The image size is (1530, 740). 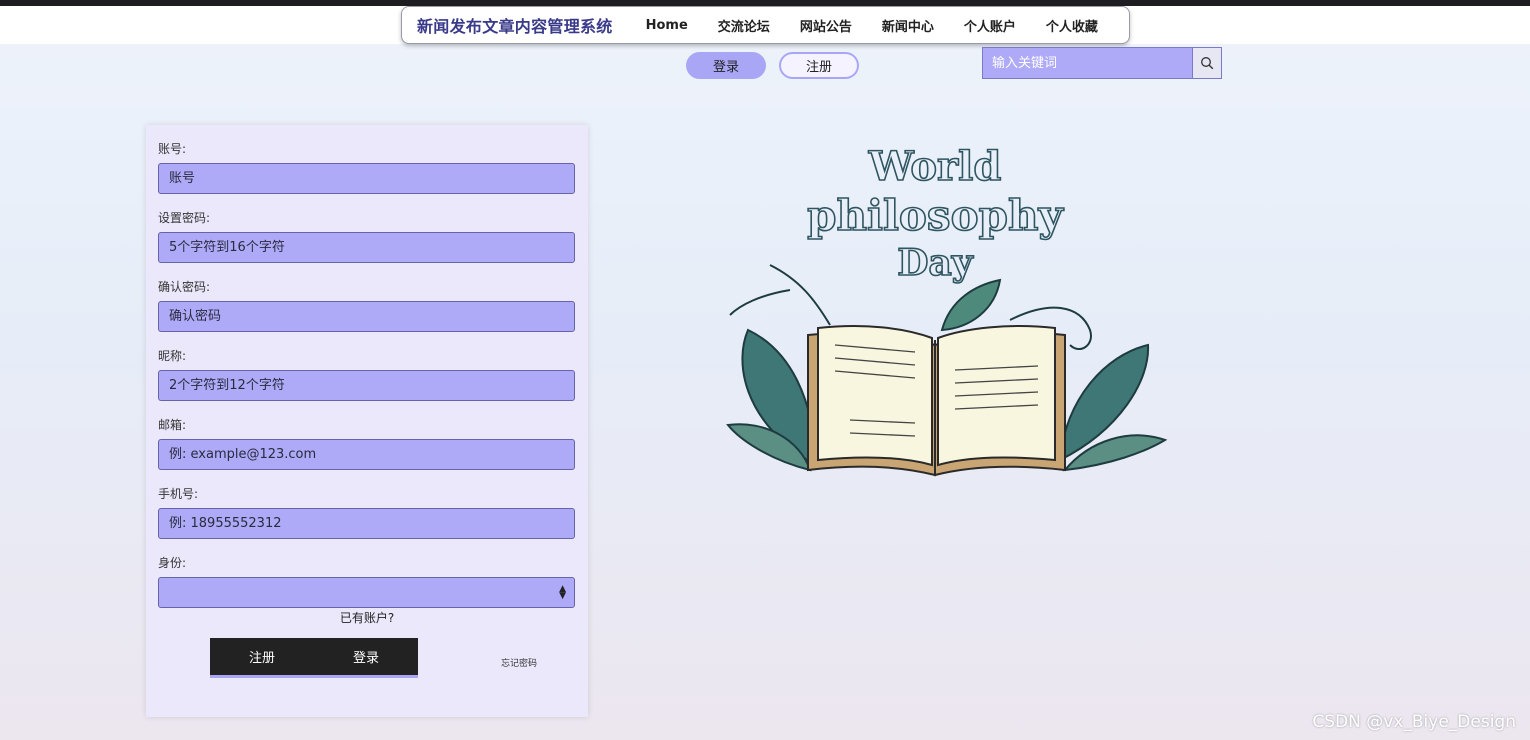 What do you see at coordinates (726, 65) in the screenshot?
I see `header-login-button: 登录` at bounding box center [726, 65].